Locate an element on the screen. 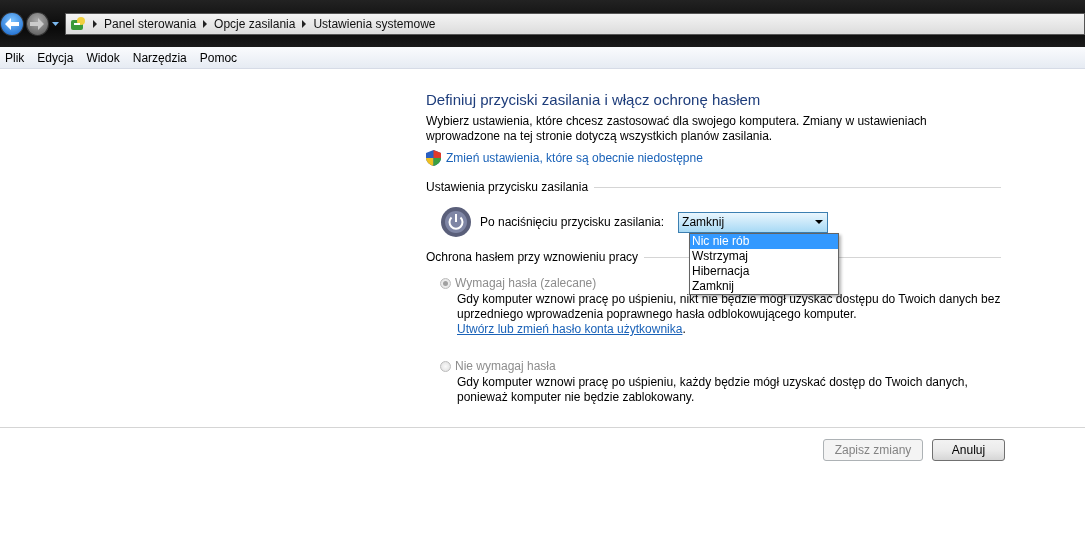 The width and height of the screenshot is (1085, 535). intro-text: Wybierz ustawienia, które chcesz zastosować dla swojego komputera. Zmiany w ustawieniach wprowadzone na tej stronie dotyczą wszystkich planów zasilania. is located at coordinates (677, 129).